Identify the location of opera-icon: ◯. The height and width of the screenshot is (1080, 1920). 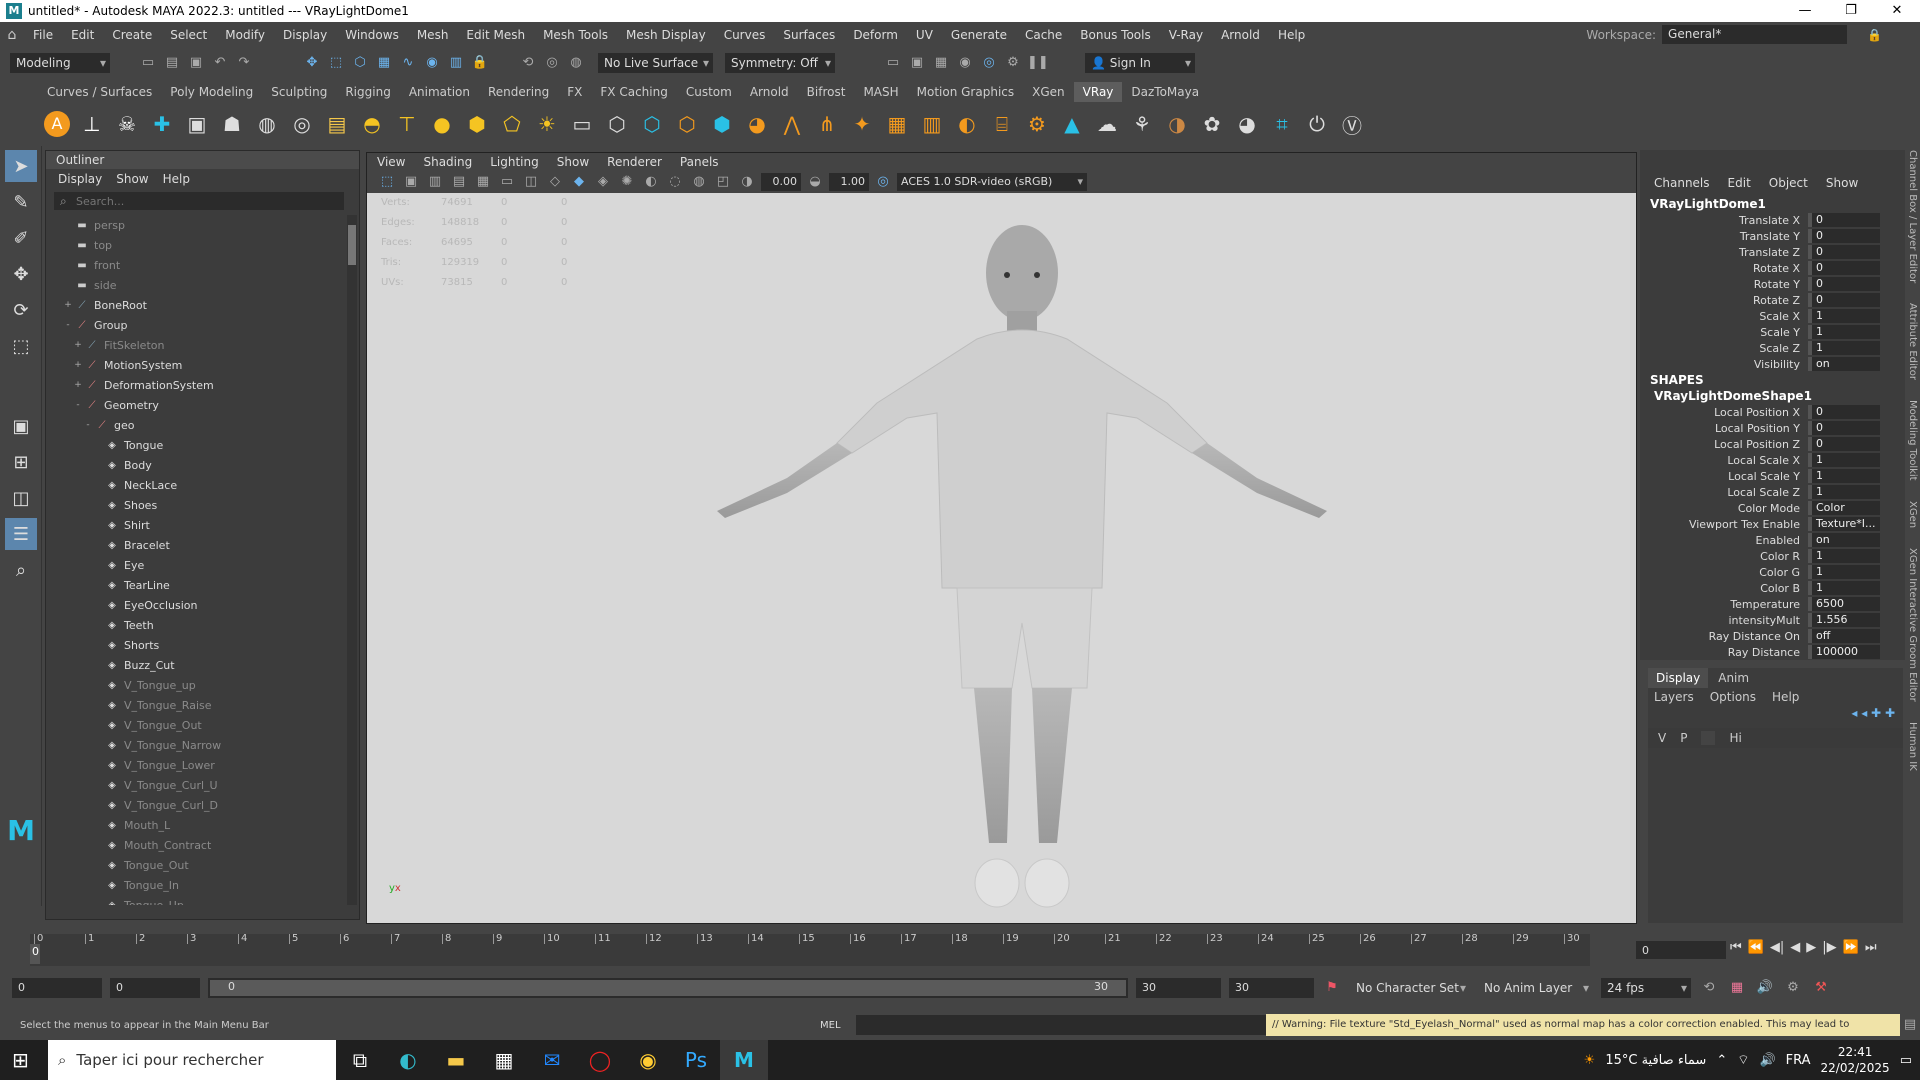
(600, 1060).